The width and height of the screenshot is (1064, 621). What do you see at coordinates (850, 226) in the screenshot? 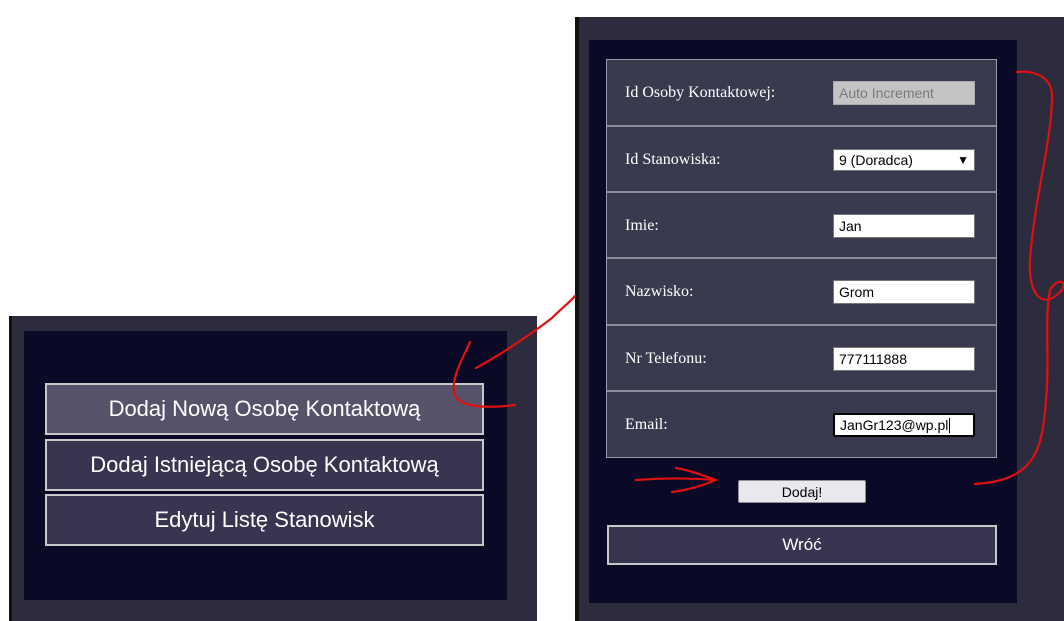
I see `first-name-value: Jan` at bounding box center [850, 226].